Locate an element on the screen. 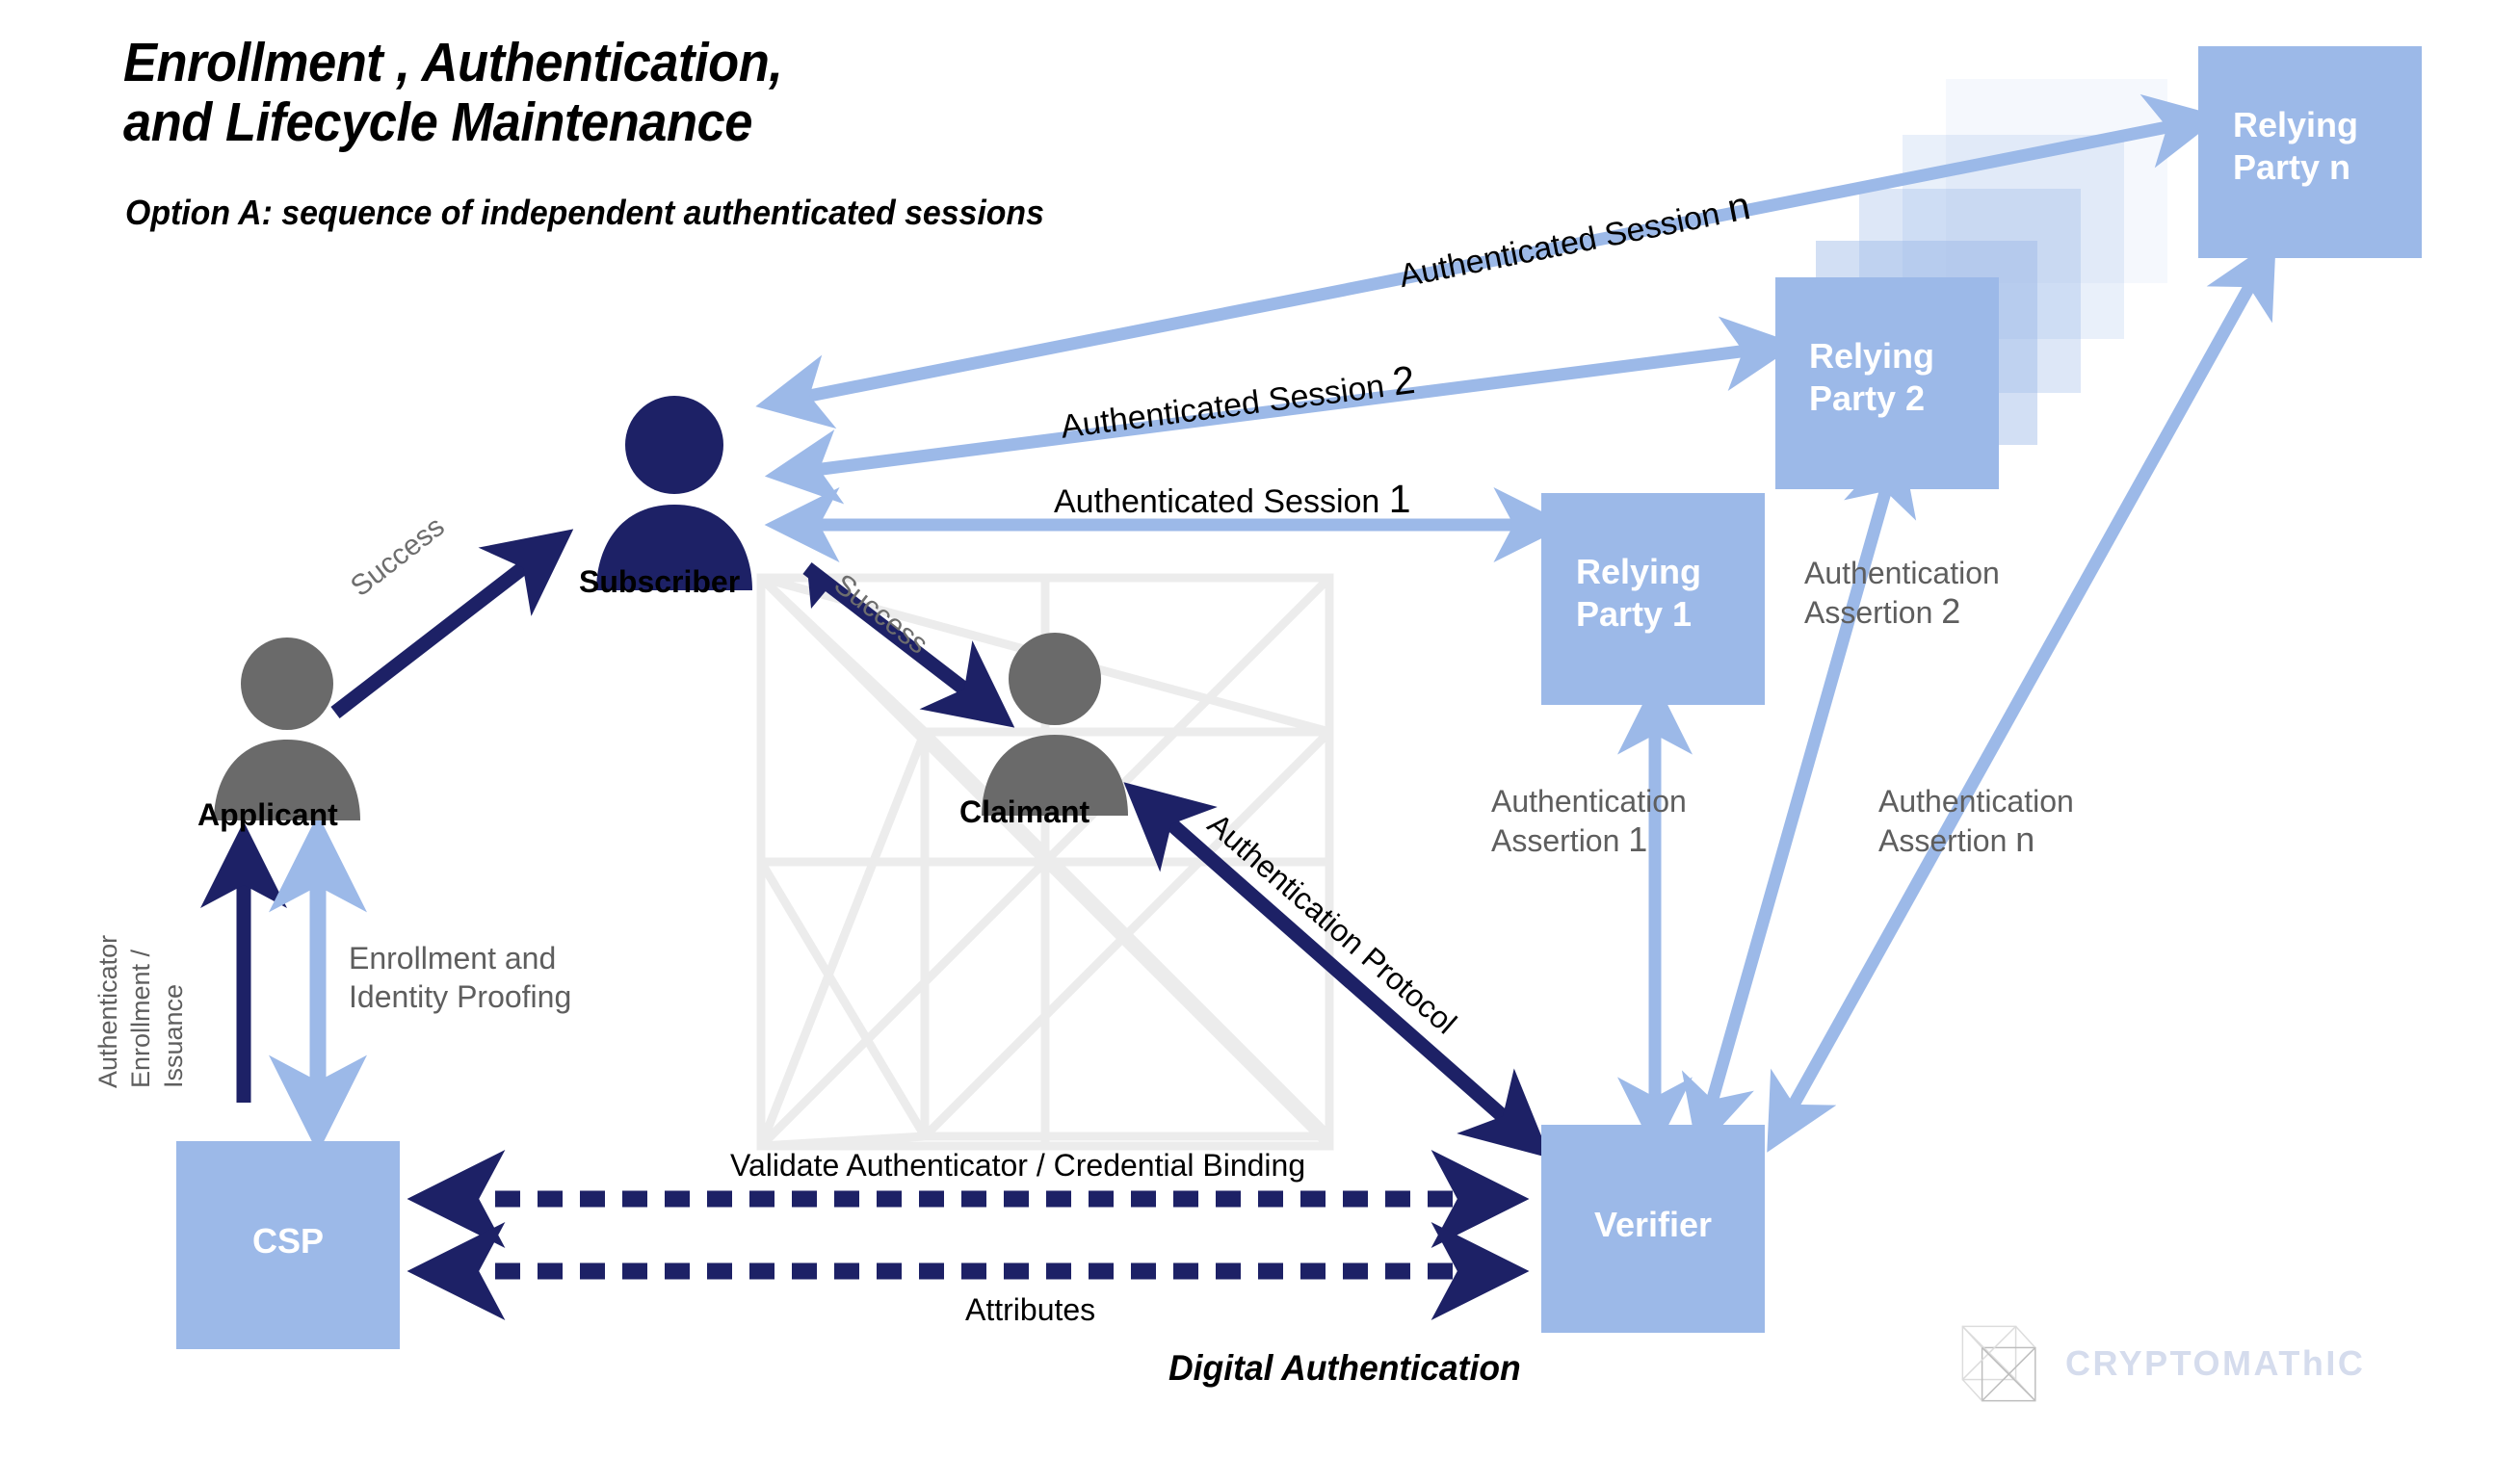  relying-party-1-box is located at coordinates (1653, 599).